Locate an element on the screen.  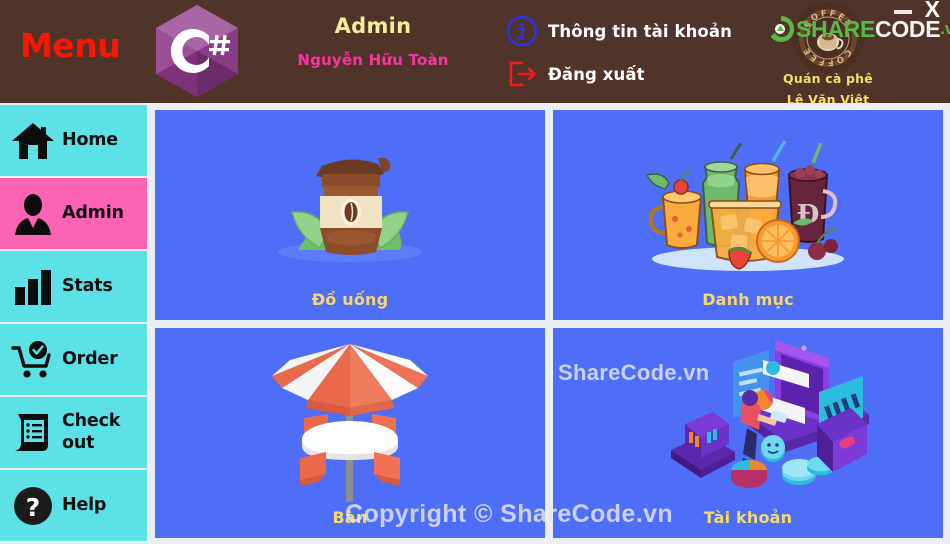
svg-text: Ɖ is located at coordinates (808, 215).